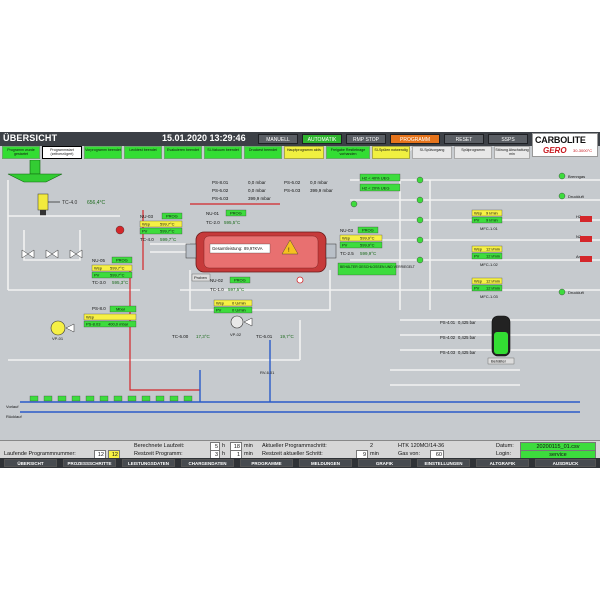  What do you see at coordinates (213, 213) in the screenshot?
I see `svg-text: NU-01` at bounding box center [213, 213].